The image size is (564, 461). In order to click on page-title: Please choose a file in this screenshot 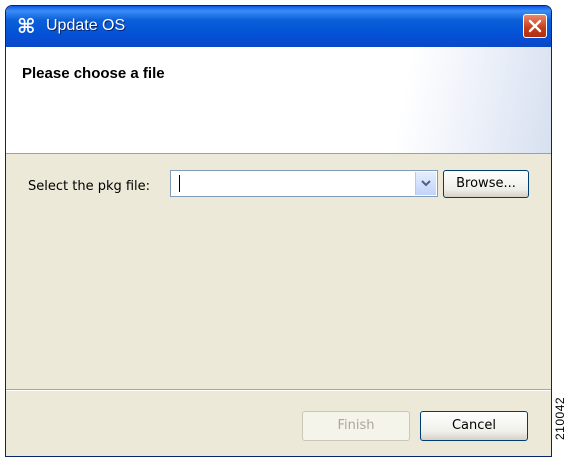, I will do `click(93, 73)`.